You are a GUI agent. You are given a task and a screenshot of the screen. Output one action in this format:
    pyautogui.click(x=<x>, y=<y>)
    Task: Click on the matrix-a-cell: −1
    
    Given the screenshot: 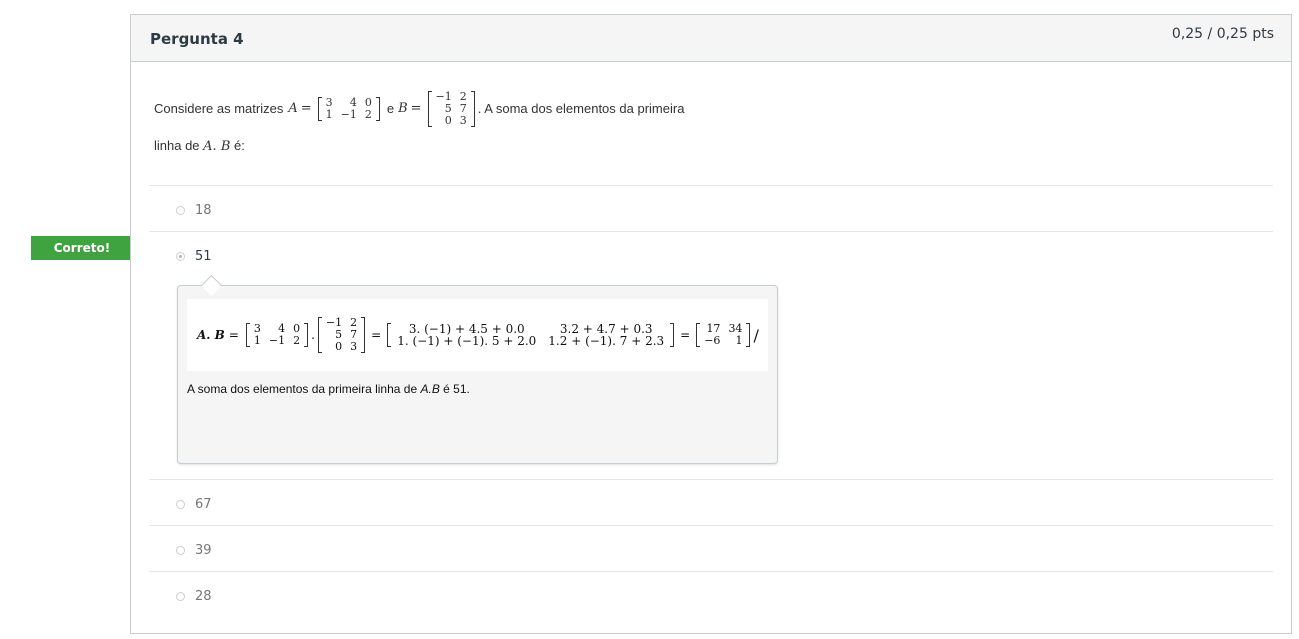 What is the action you would take?
    pyautogui.click(x=348, y=114)
    